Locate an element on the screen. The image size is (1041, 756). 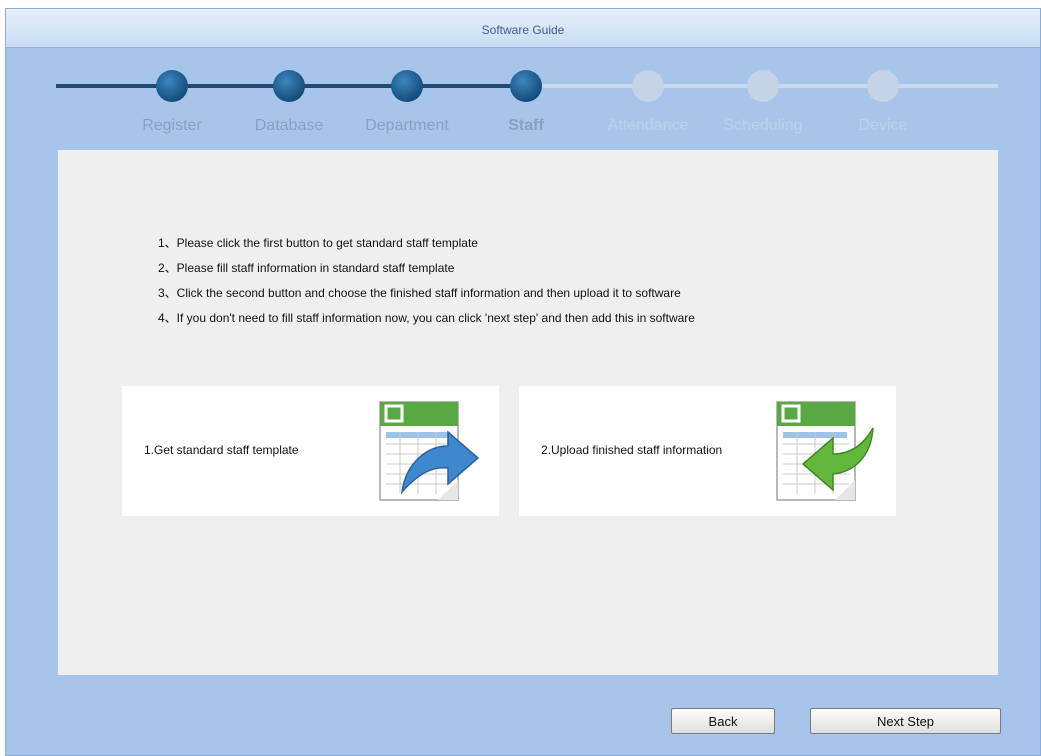
step-label-database: Database is located at coordinates (289, 125).